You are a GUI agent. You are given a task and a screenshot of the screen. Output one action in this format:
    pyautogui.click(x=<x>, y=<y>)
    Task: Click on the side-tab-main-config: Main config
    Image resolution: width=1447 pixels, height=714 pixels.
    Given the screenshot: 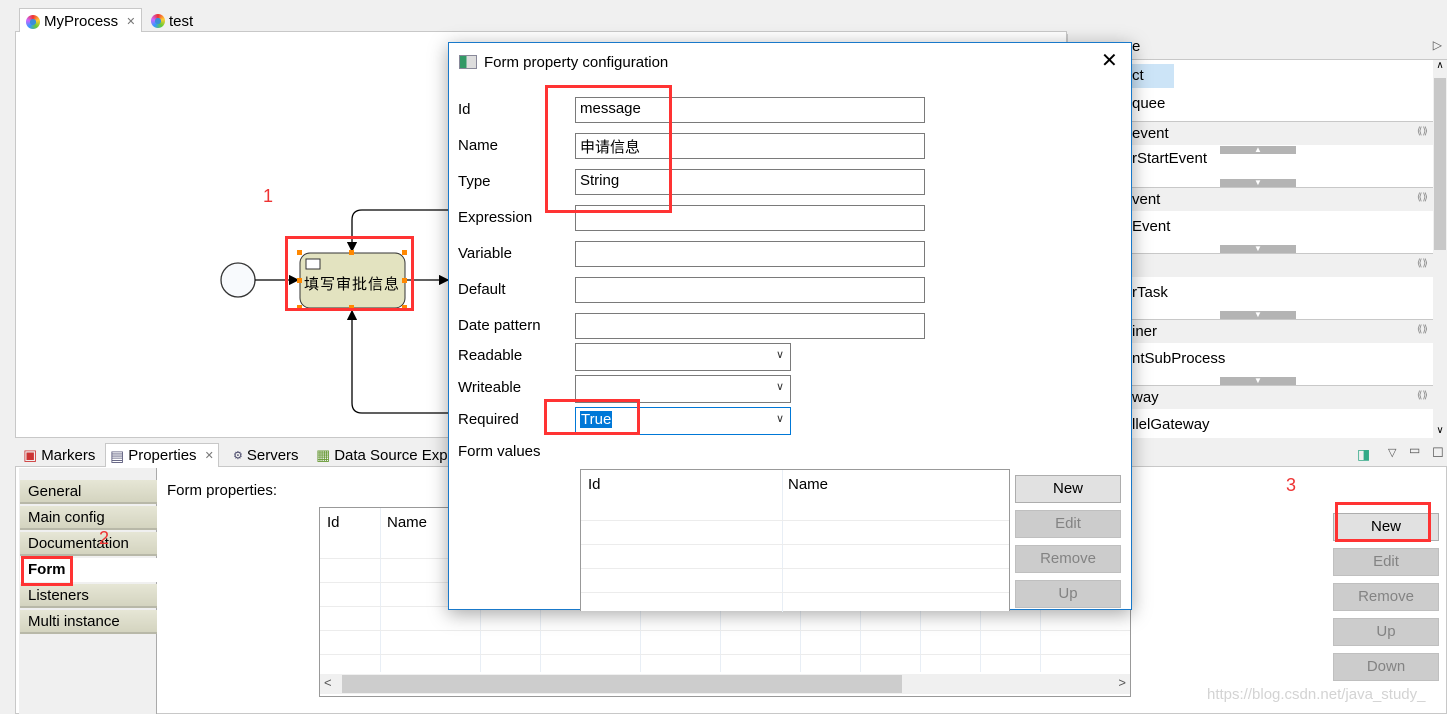 What is the action you would take?
    pyautogui.click(x=88, y=518)
    